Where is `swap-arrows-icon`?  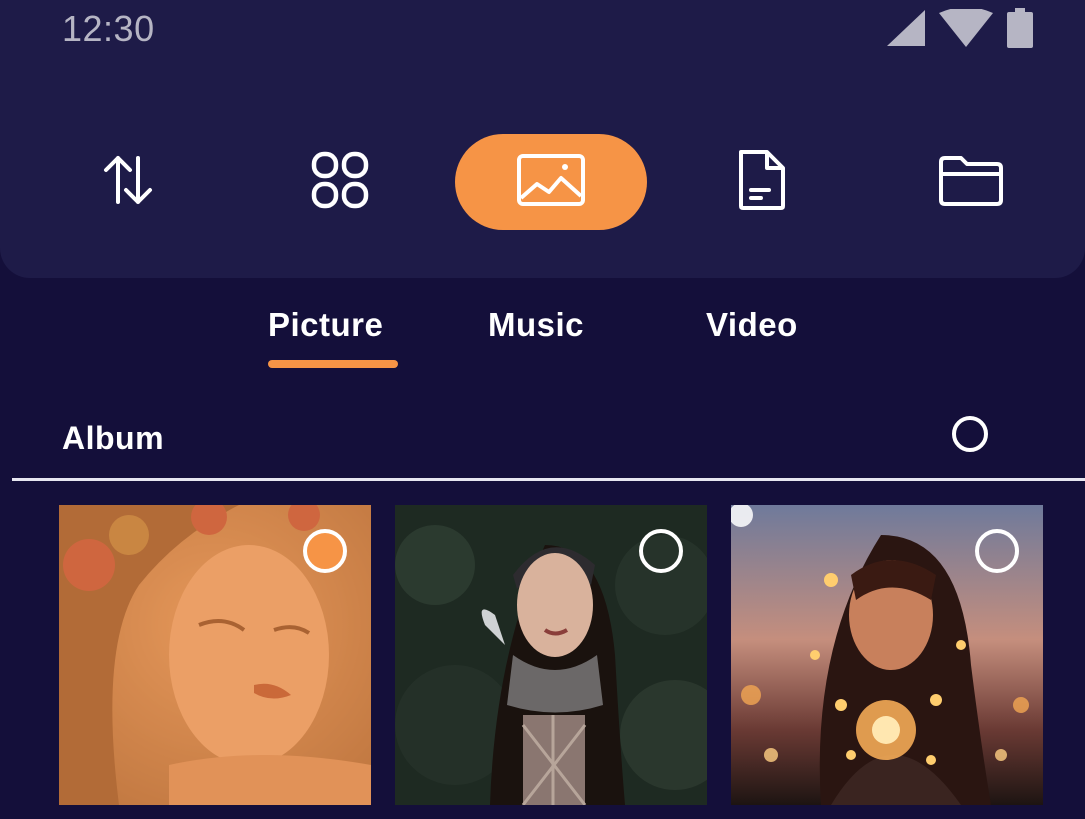 swap-arrows-icon is located at coordinates (128, 182).